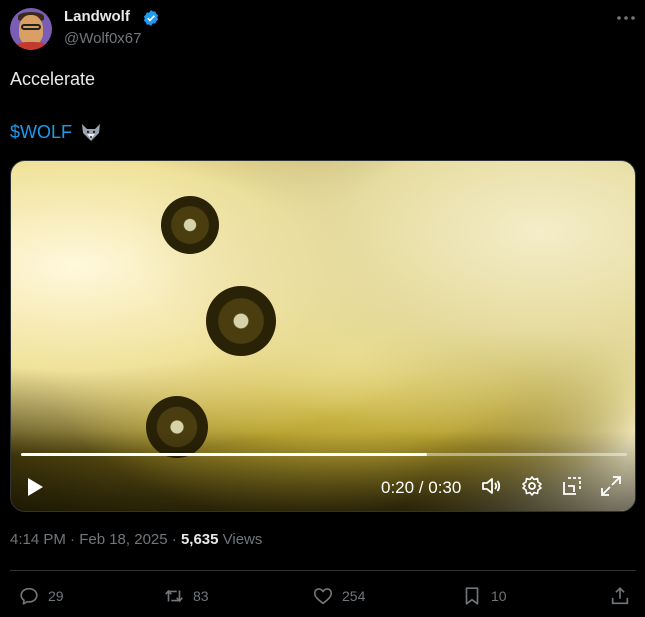 Image resolution: width=645 pixels, height=617 pixels. I want to click on video-progress-bar, so click(324, 454).